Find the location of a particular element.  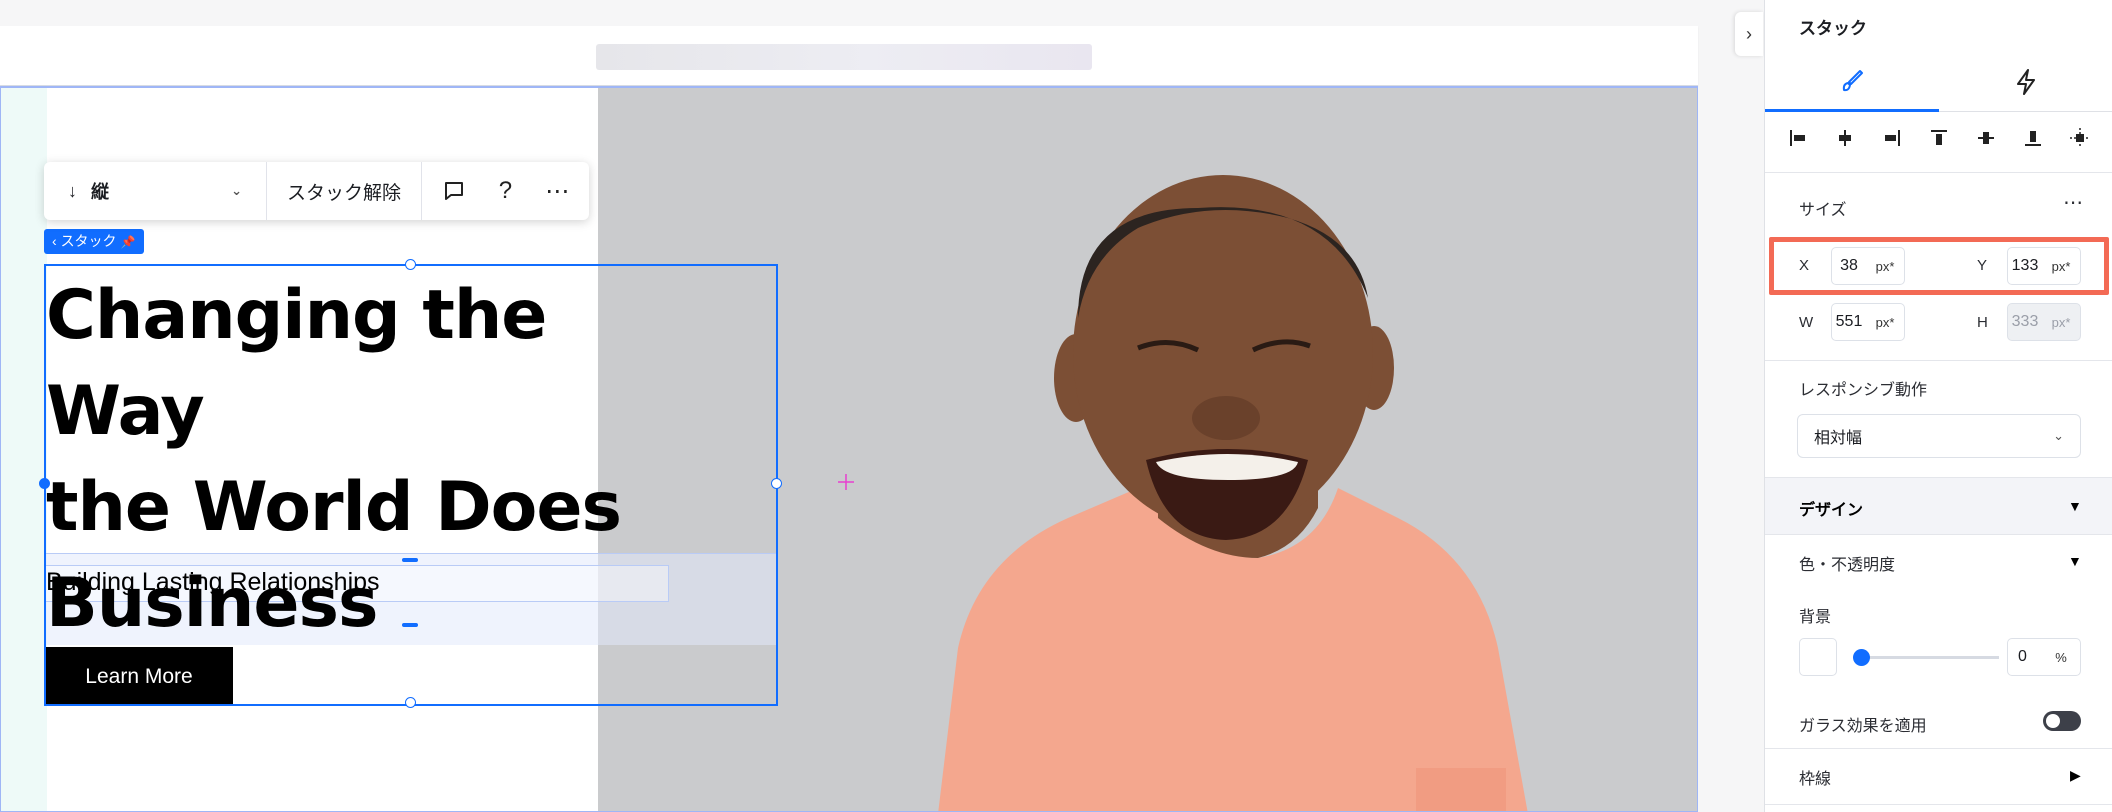

stack-breadcrumb-tag: ‹ スタック 📌 is located at coordinates (94, 241).